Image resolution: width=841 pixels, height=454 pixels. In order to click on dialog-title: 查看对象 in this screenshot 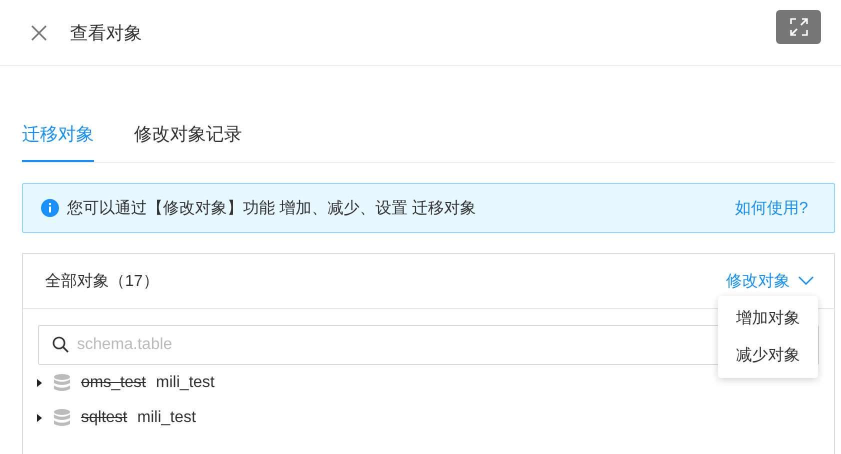, I will do `click(106, 33)`.